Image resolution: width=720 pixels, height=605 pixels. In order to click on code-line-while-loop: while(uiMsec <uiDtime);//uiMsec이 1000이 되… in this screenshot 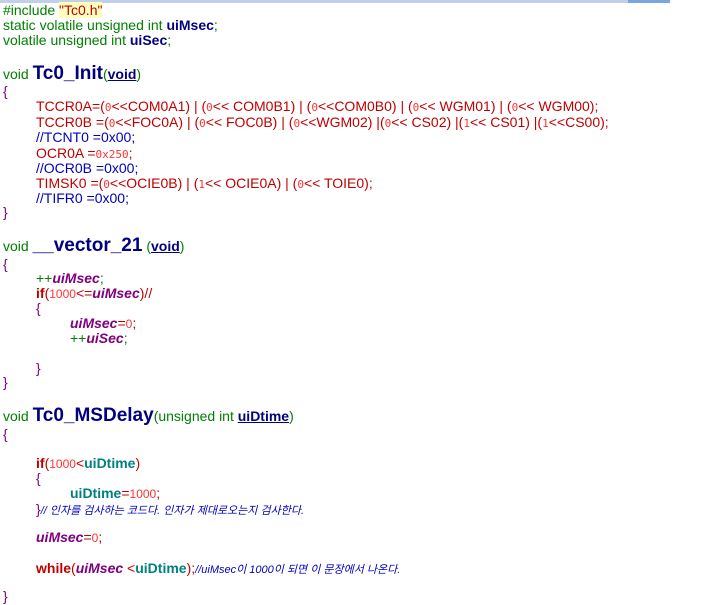, I will do `click(218, 568)`.